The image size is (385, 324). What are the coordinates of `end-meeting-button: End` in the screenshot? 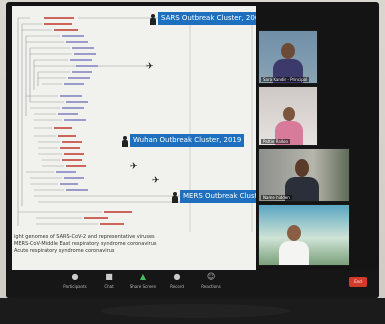 It's located at (358, 282).